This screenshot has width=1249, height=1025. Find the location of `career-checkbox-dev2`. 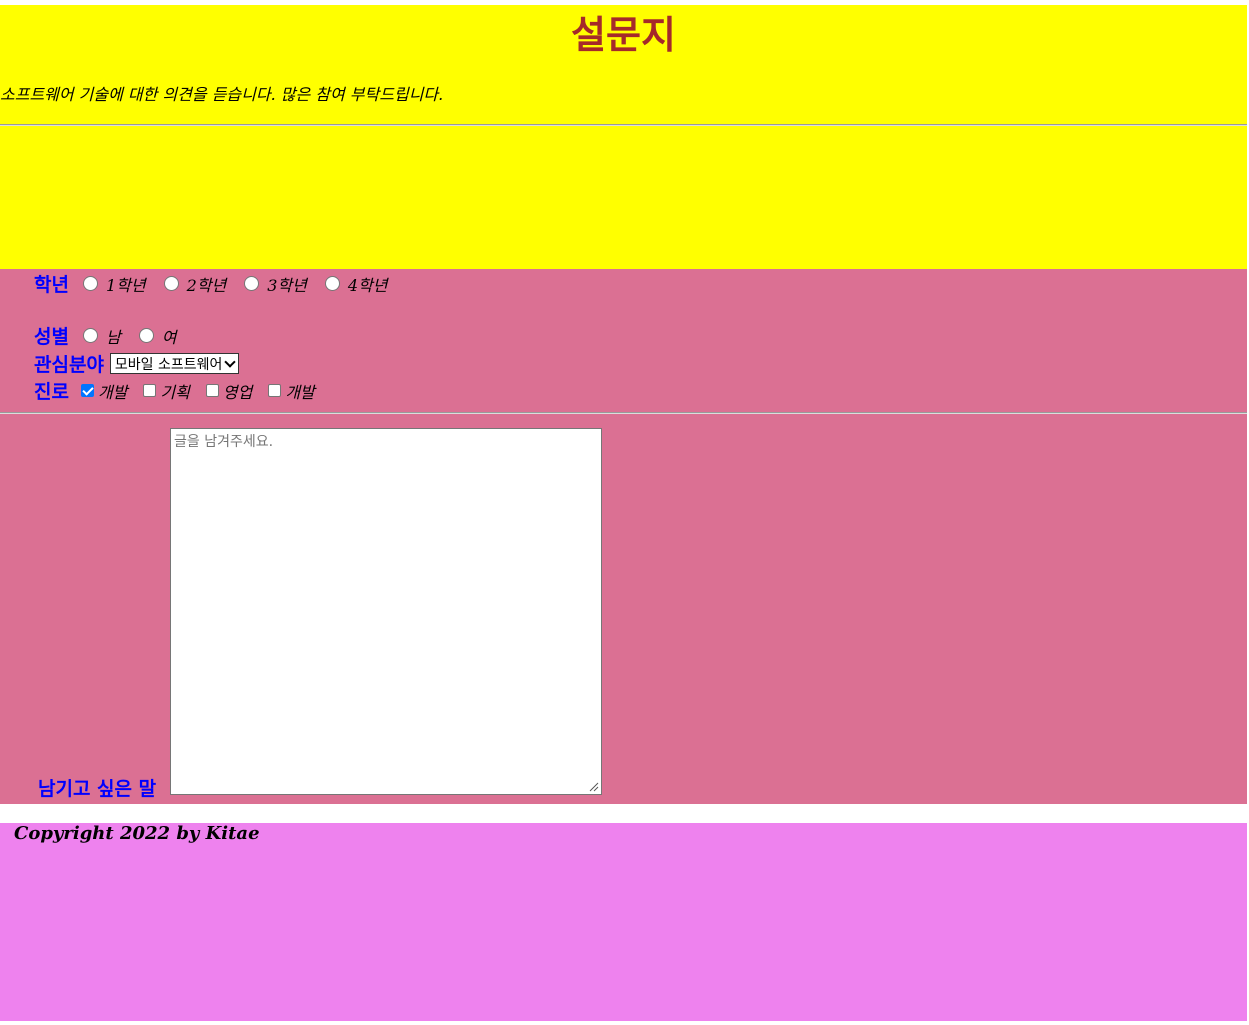

career-checkbox-dev2 is located at coordinates (275, 390).